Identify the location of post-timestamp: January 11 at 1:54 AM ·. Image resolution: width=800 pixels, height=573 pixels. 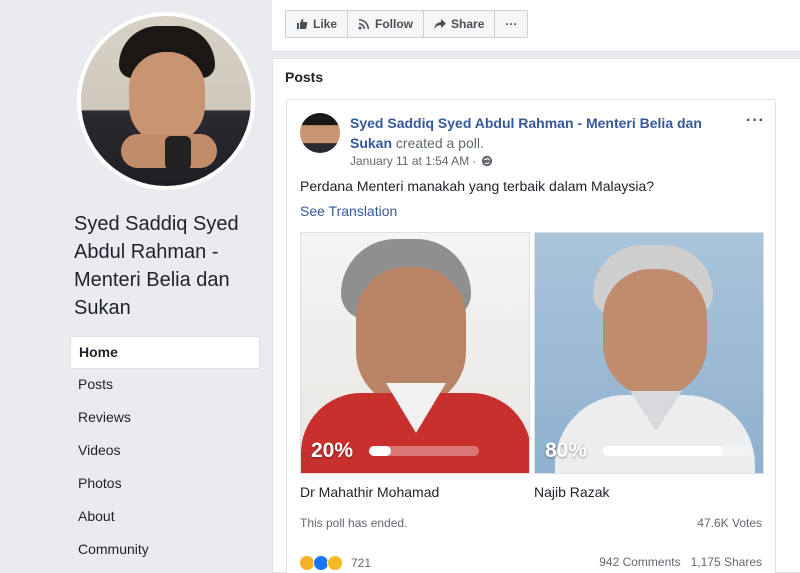
(413, 161).